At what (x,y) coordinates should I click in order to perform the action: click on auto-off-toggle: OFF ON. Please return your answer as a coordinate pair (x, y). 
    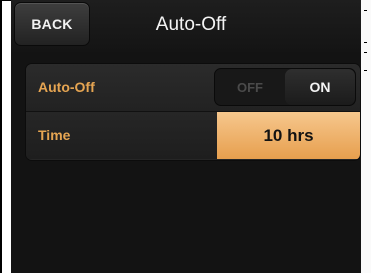
    Looking at the image, I should click on (285, 87).